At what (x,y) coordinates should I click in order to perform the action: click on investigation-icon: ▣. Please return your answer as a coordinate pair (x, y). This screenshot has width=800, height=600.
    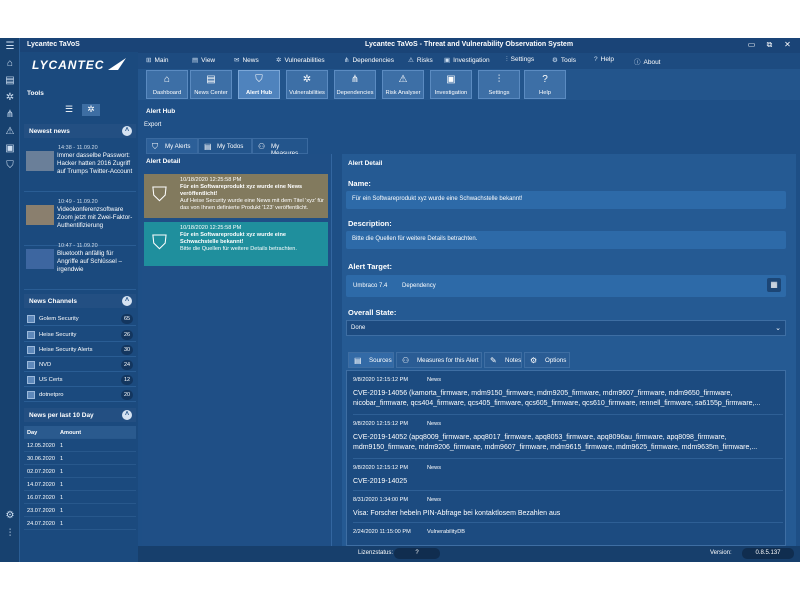
    Looking at the image, I should click on (10, 149).